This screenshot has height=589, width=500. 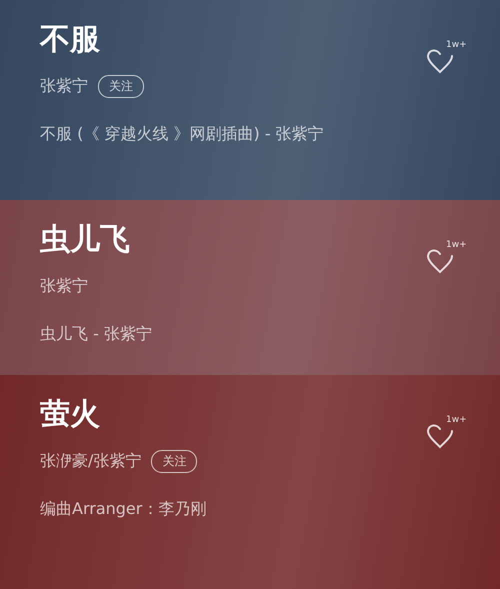 I want to click on song-info: 虫儿飞 - 张紫宁, so click(x=96, y=334).